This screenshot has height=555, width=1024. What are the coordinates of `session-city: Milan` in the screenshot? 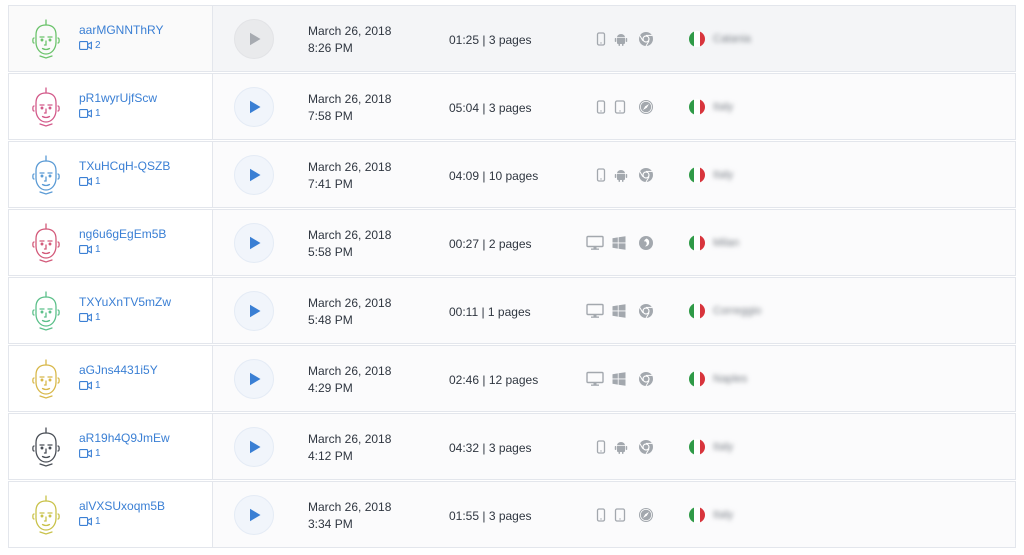 It's located at (726, 243).